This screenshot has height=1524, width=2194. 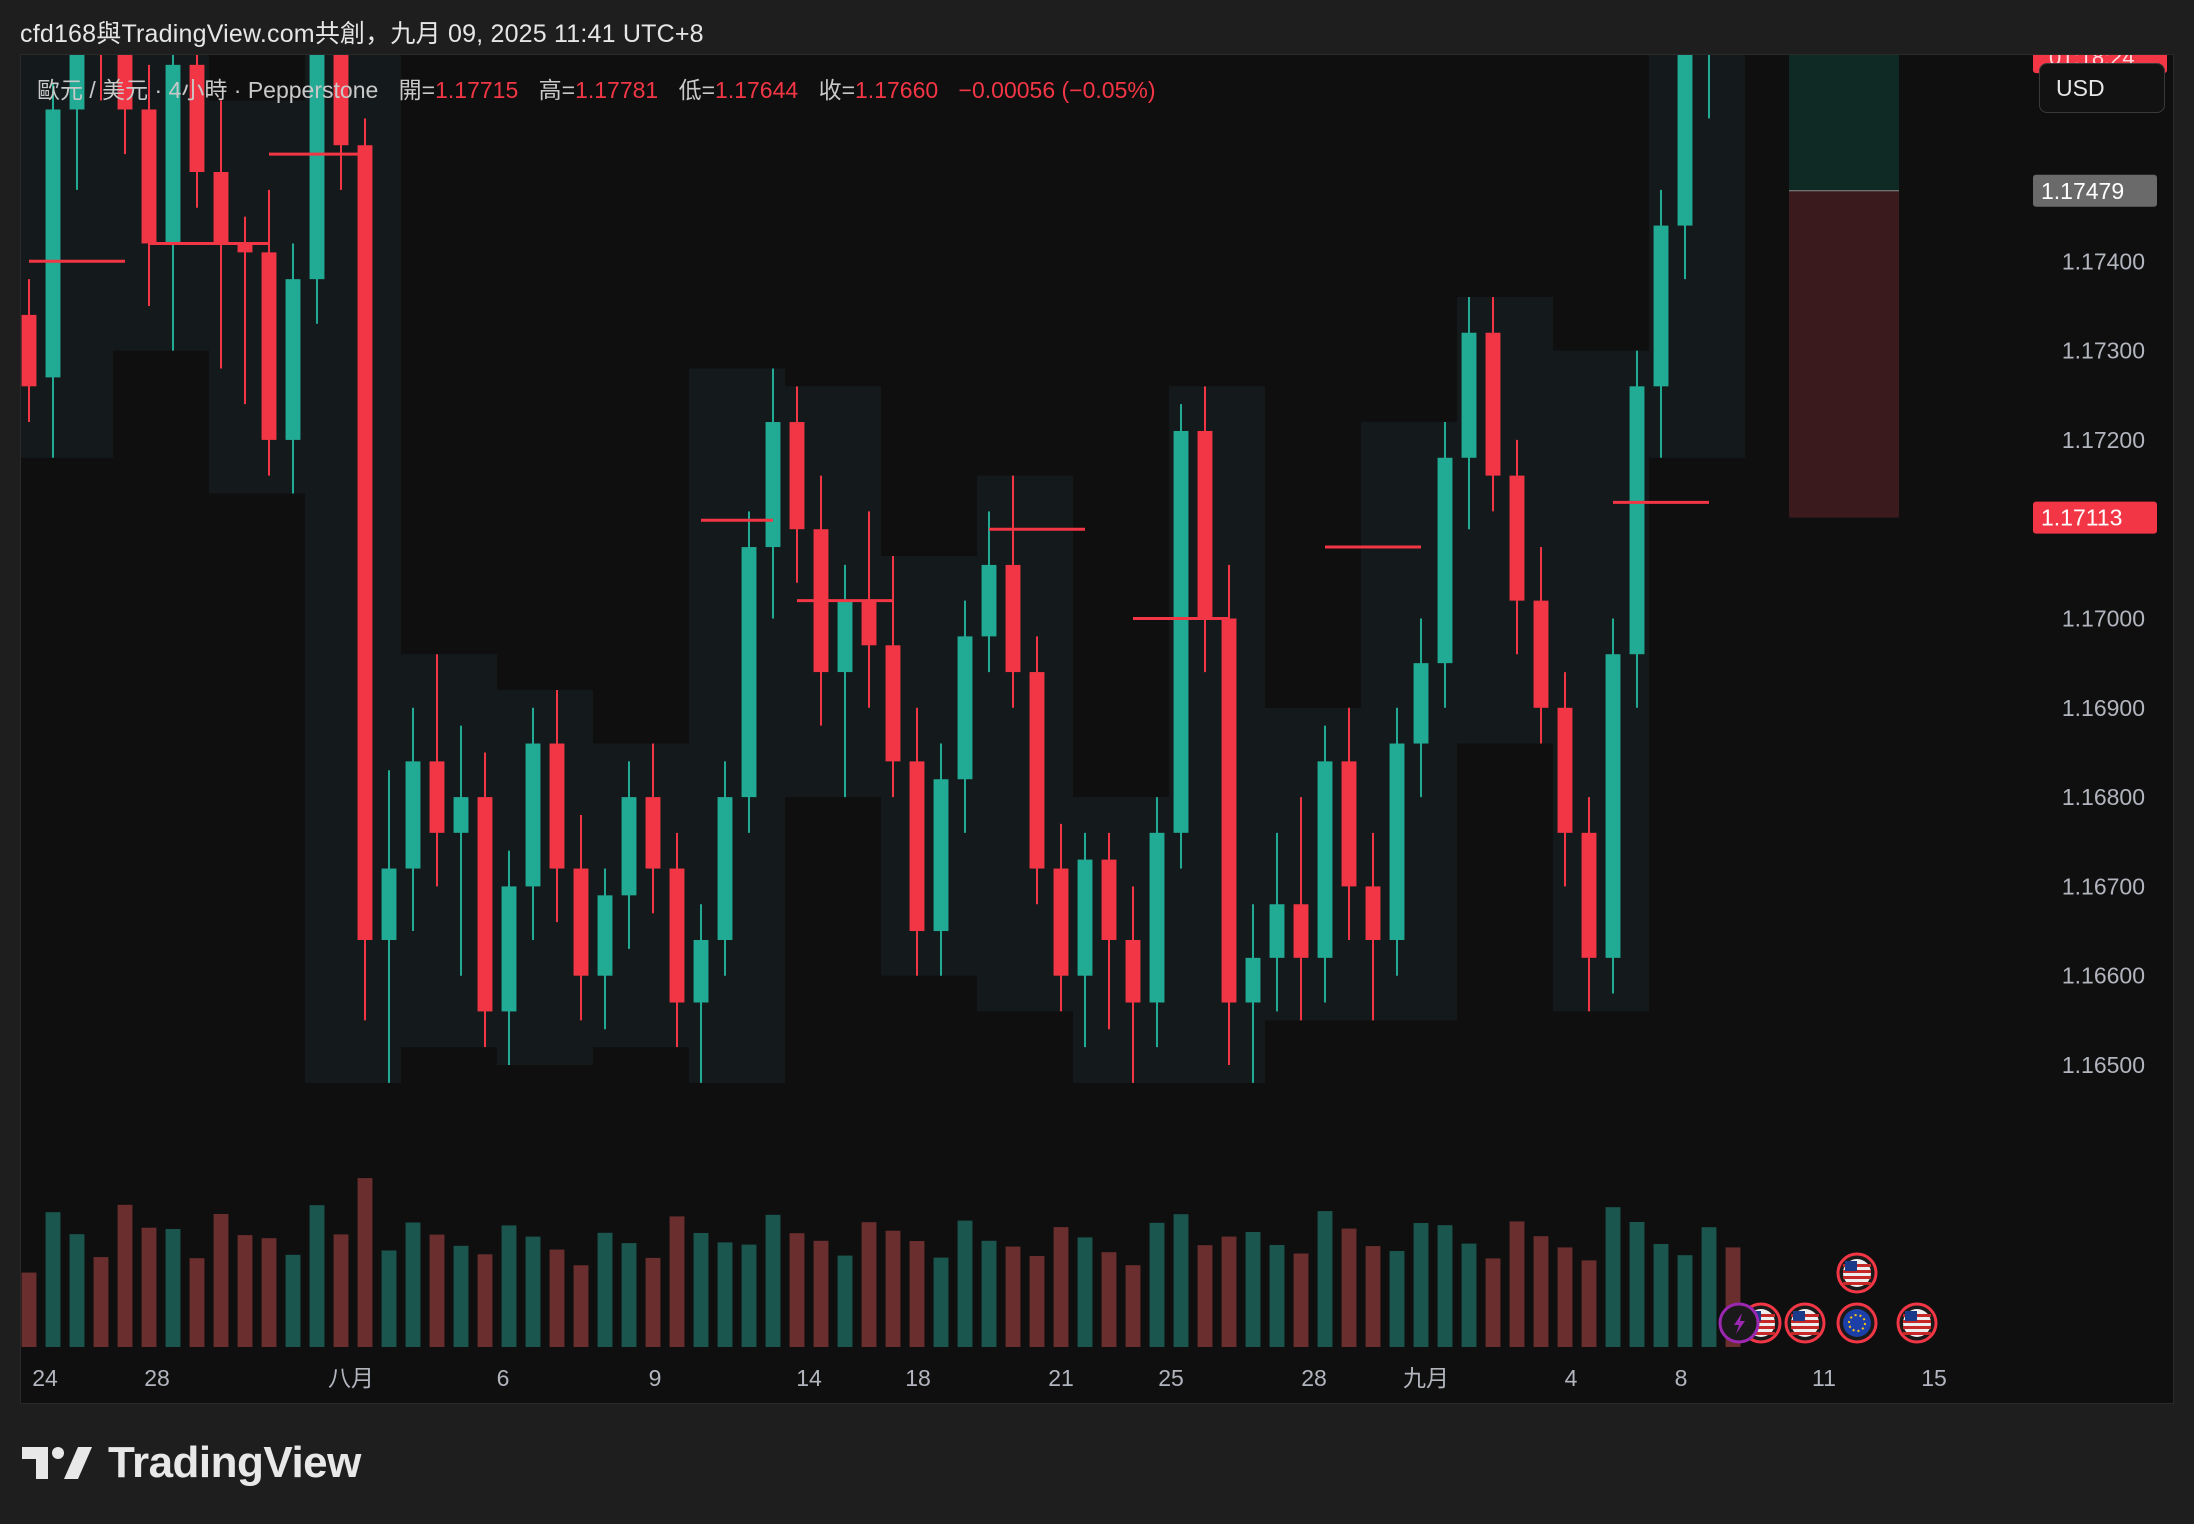 What do you see at coordinates (1739, 1323) in the screenshot?
I see `lightning-icon` at bounding box center [1739, 1323].